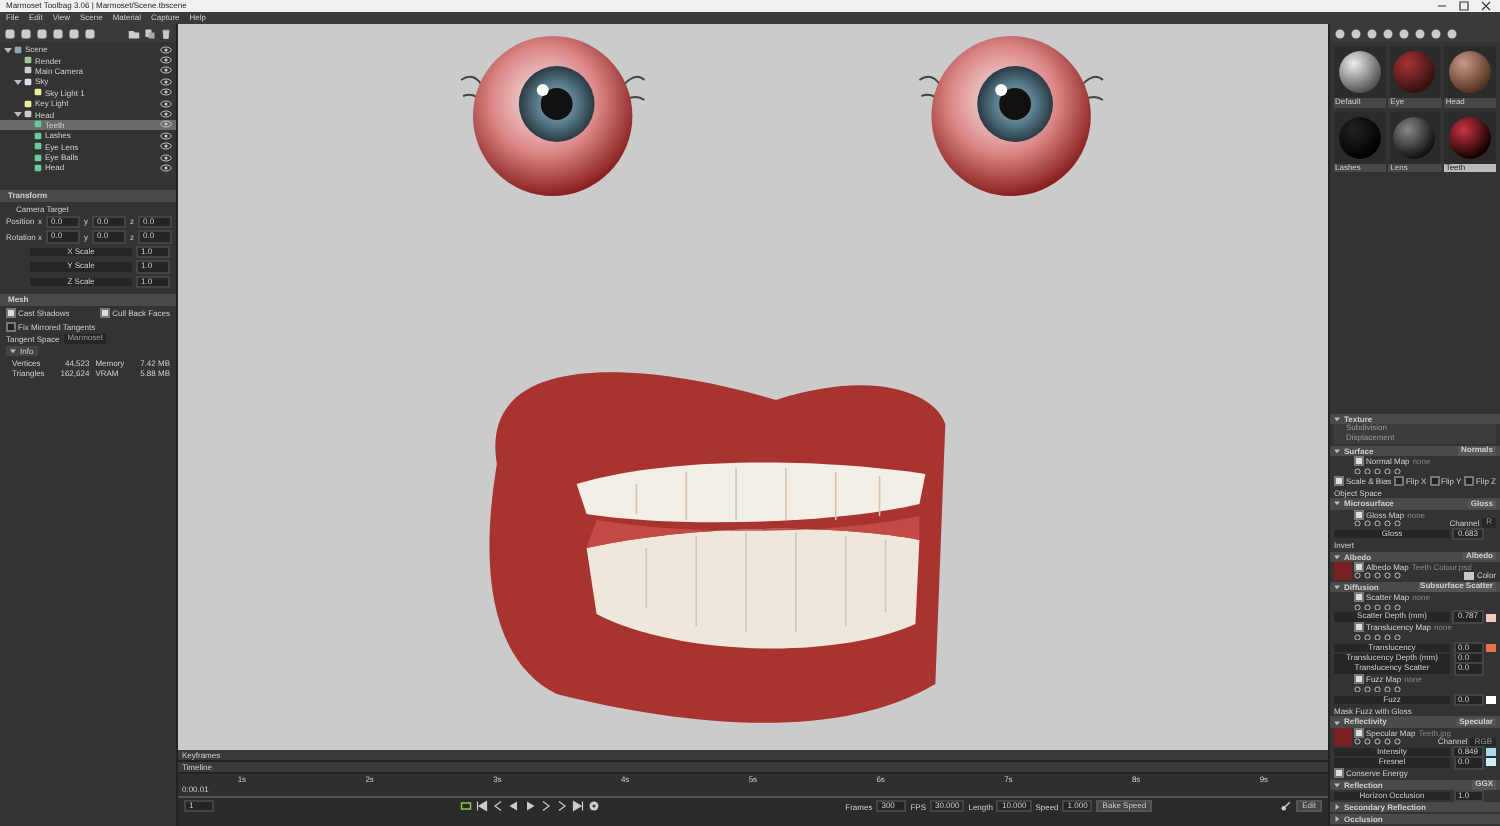 The image size is (1500, 826). What do you see at coordinates (481, 806) in the screenshot?
I see `skip-start-icon` at bounding box center [481, 806].